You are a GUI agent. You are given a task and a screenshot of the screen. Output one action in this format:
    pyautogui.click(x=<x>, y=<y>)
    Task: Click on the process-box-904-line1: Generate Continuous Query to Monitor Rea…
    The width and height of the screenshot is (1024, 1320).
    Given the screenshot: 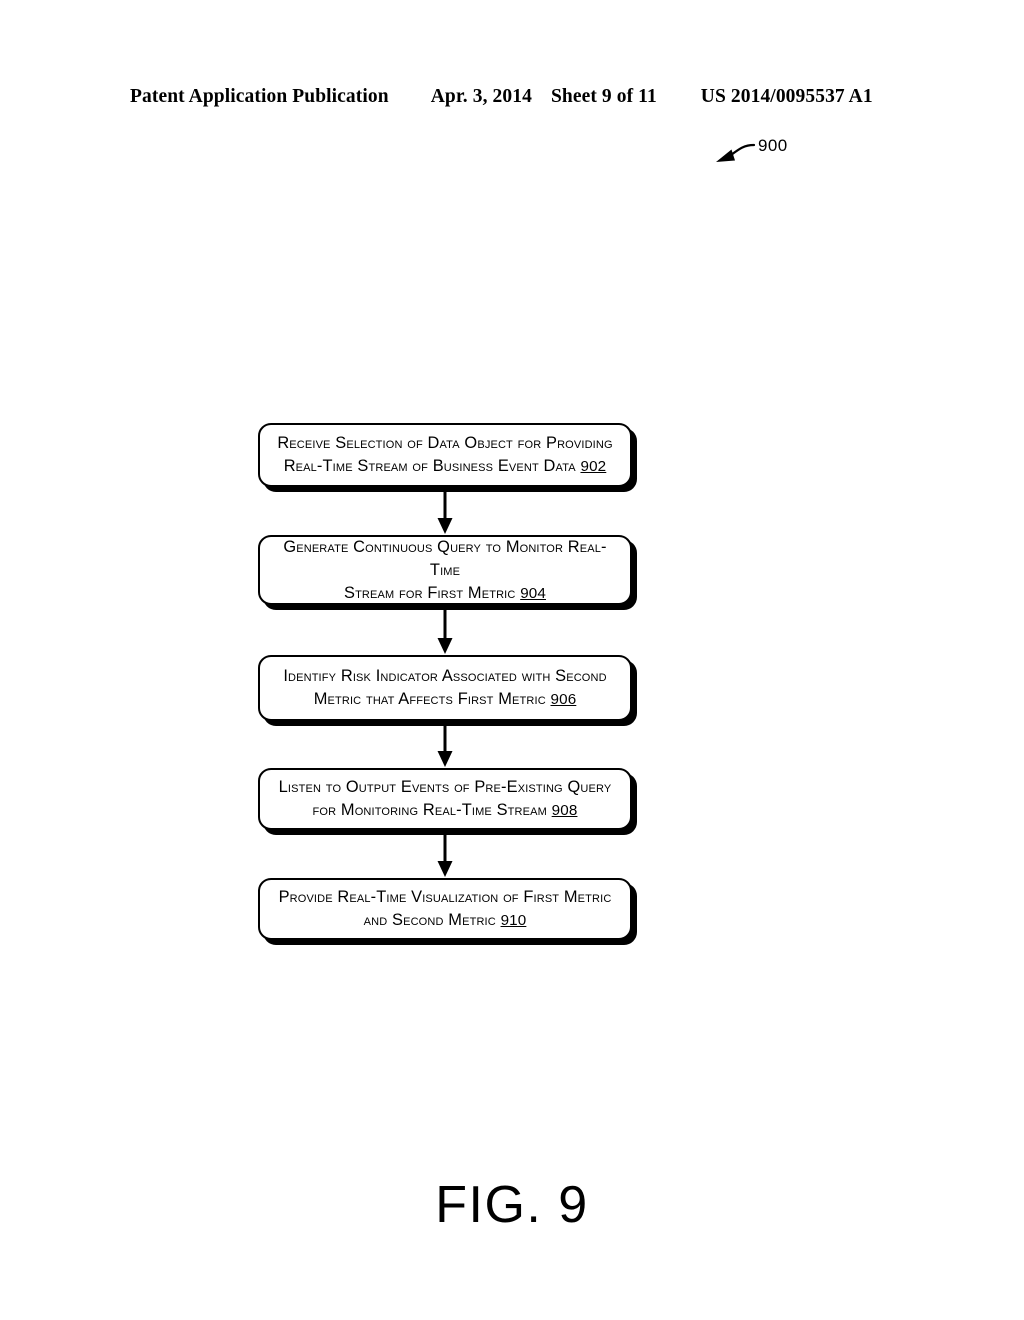 What is the action you would take?
    pyautogui.click(x=445, y=558)
    